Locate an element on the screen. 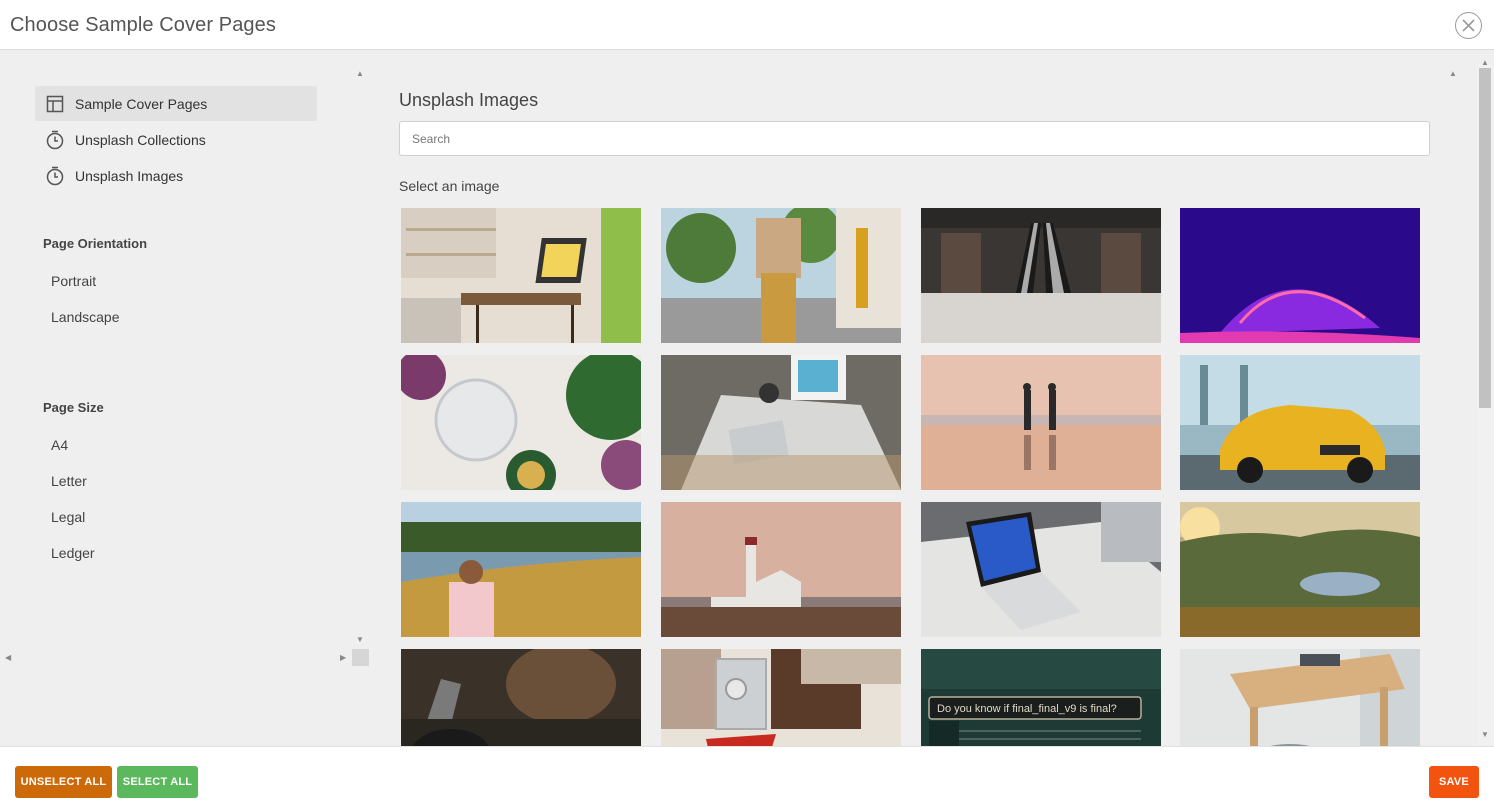  image-thumb-camera is located at coordinates (781, 697).